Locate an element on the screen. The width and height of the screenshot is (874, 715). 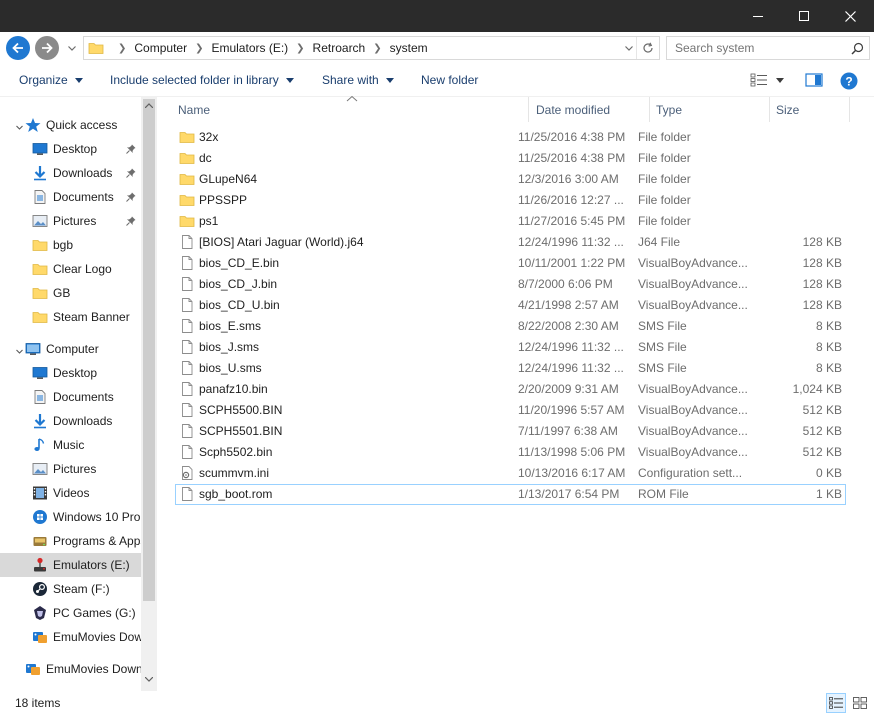
include-in-library-button: Include selected folder in library is located at coordinates (202, 80).